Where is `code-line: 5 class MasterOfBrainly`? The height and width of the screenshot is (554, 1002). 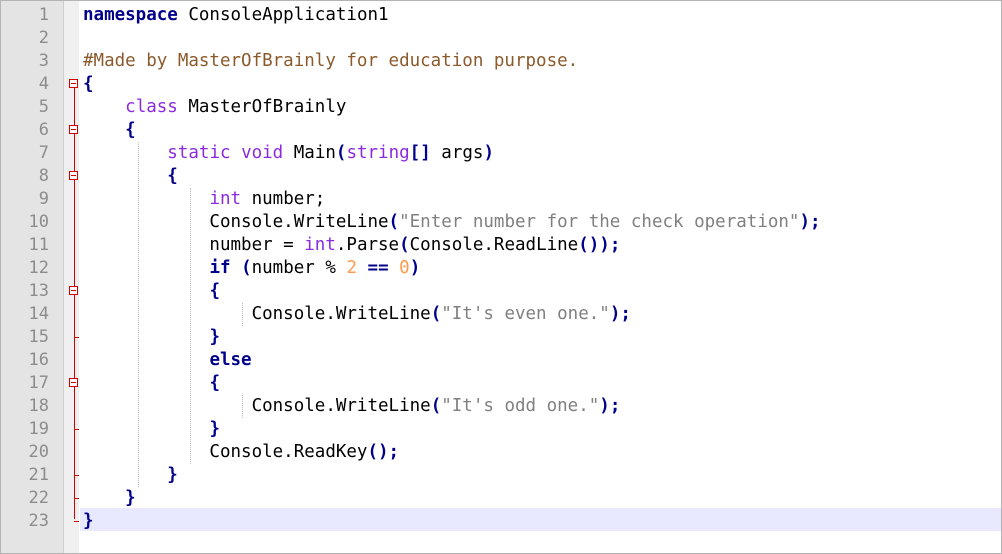
code-line: 5 class MasterOfBrainly is located at coordinates (501, 107).